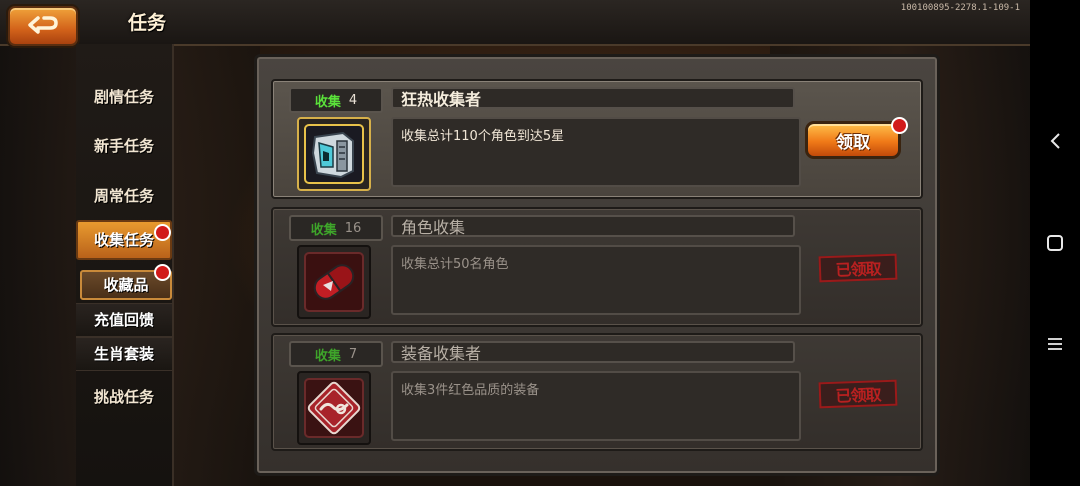 The width and height of the screenshot is (1080, 486). I want to click on task-card: 收集 7 装备收集者 收集3件红色品质的装备 已领取, so click(597, 392).